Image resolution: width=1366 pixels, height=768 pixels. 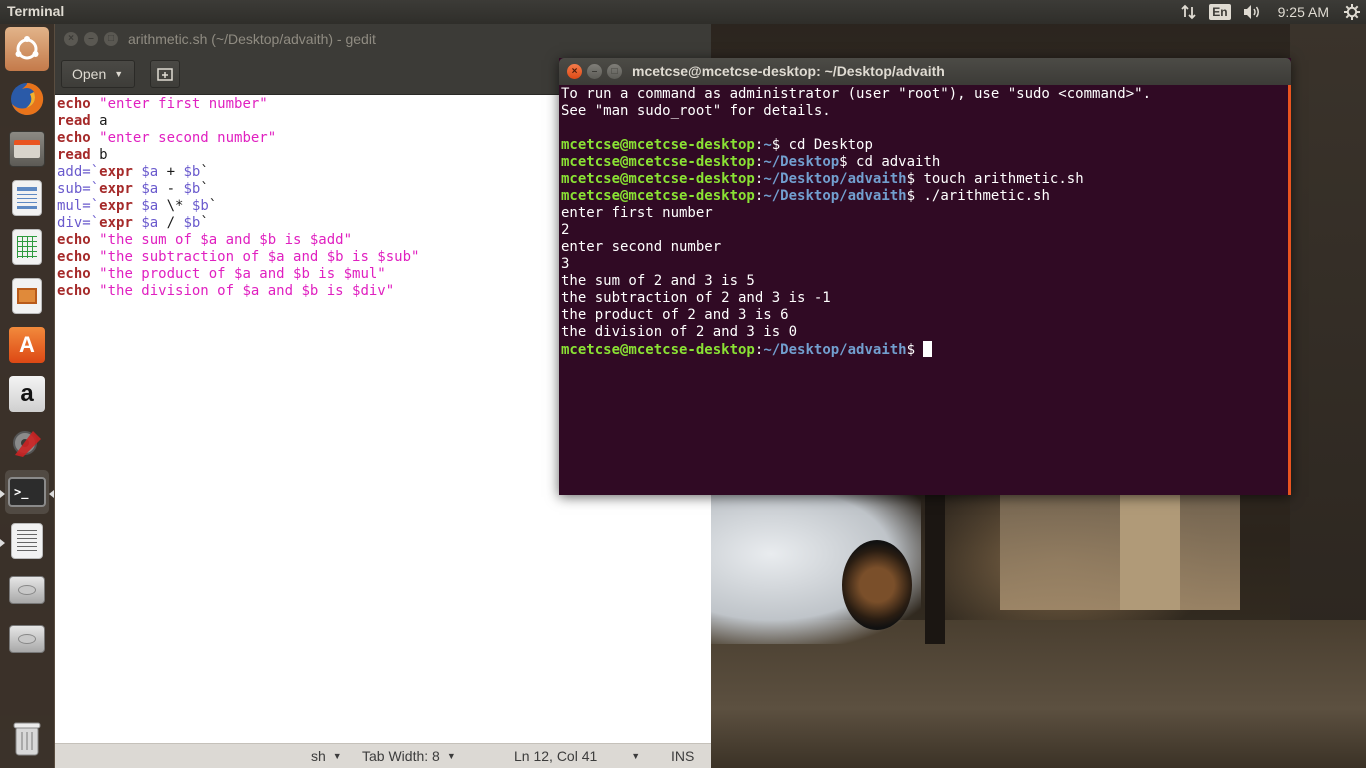 What do you see at coordinates (2, 494) in the screenshot?
I see `terminal-running-pip` at bounding box center [2, 494].